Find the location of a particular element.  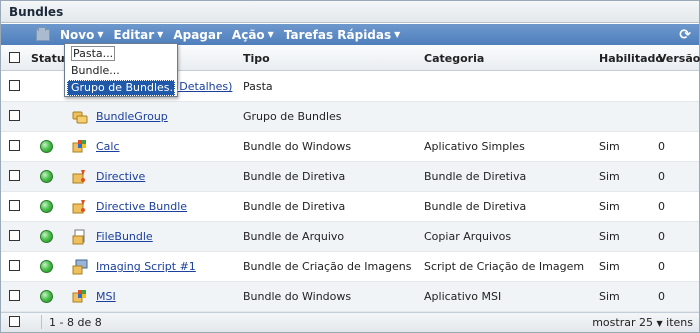

tipo-cell: Pasta is located at coordinates (258, 86).